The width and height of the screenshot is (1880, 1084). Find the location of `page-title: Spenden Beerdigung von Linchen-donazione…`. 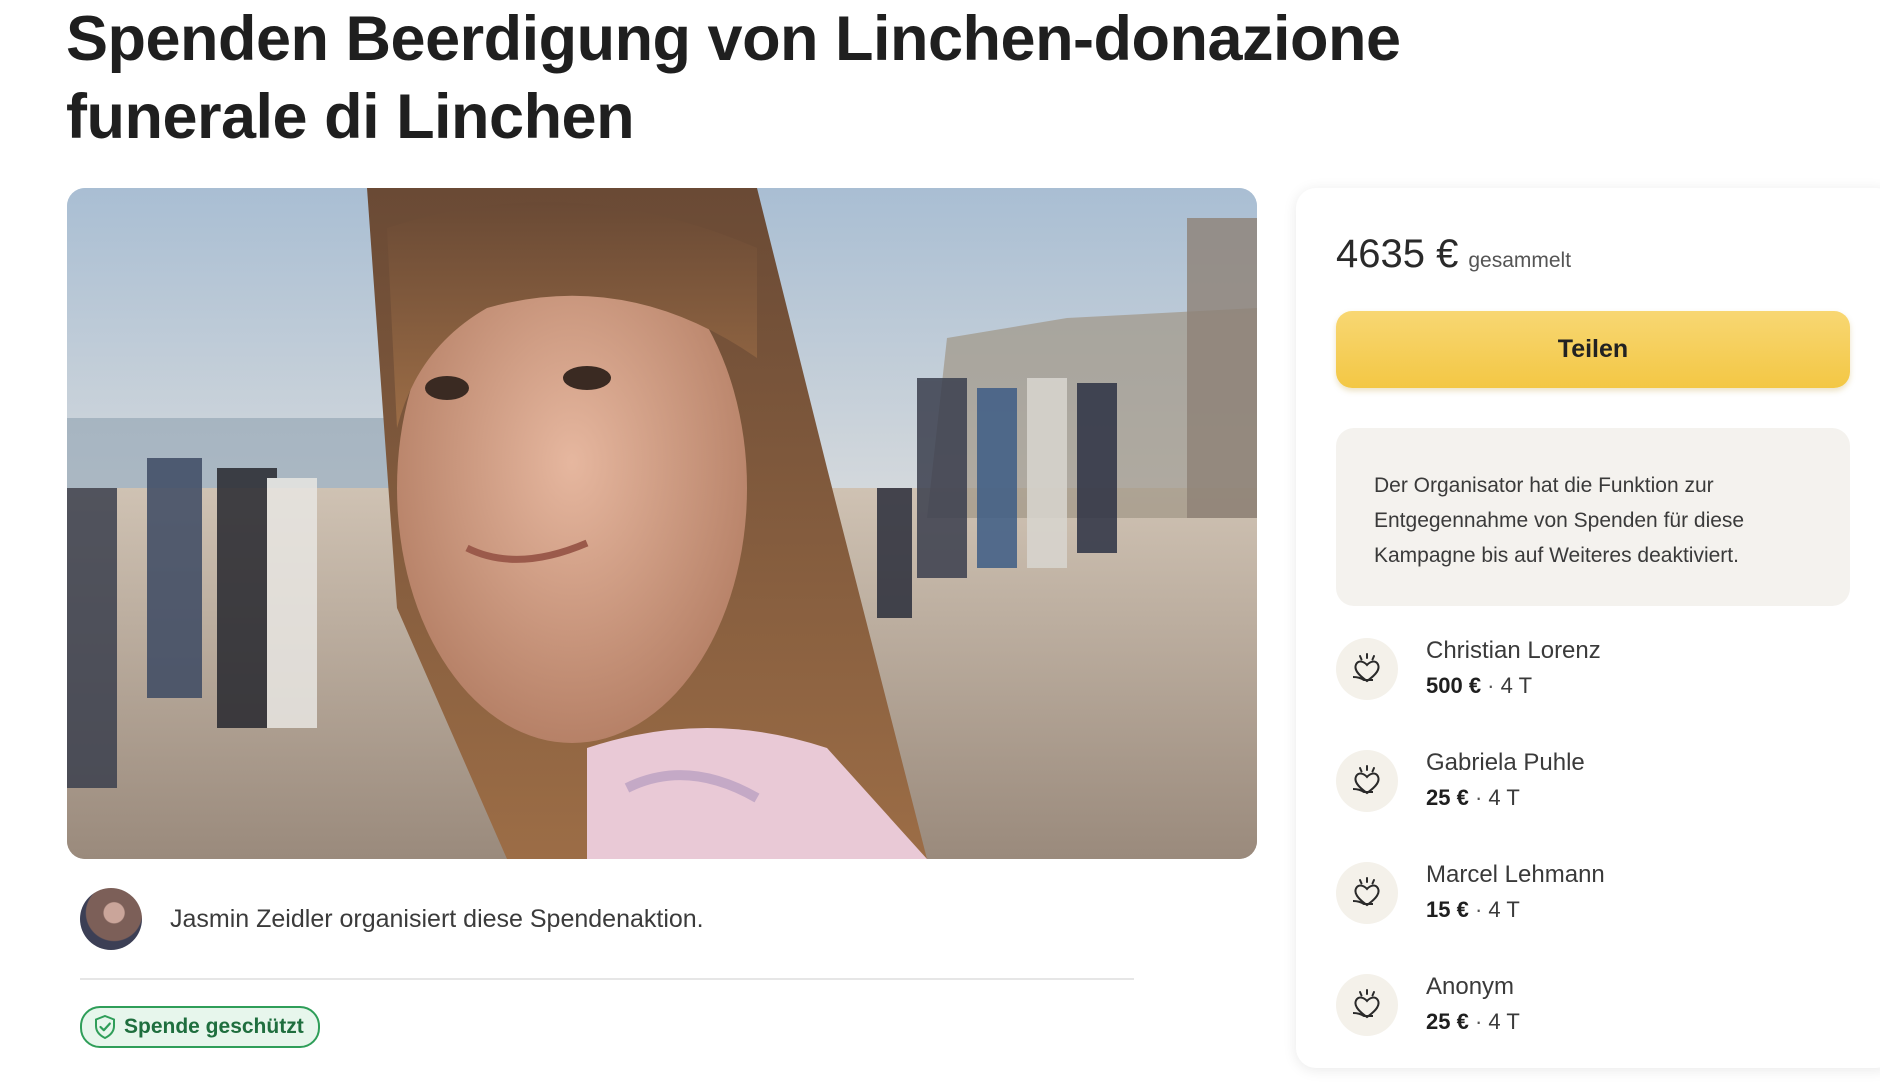

page-title: Spenden Beerdigung von Linchen-donazione… is located at coordinates (733, 78).